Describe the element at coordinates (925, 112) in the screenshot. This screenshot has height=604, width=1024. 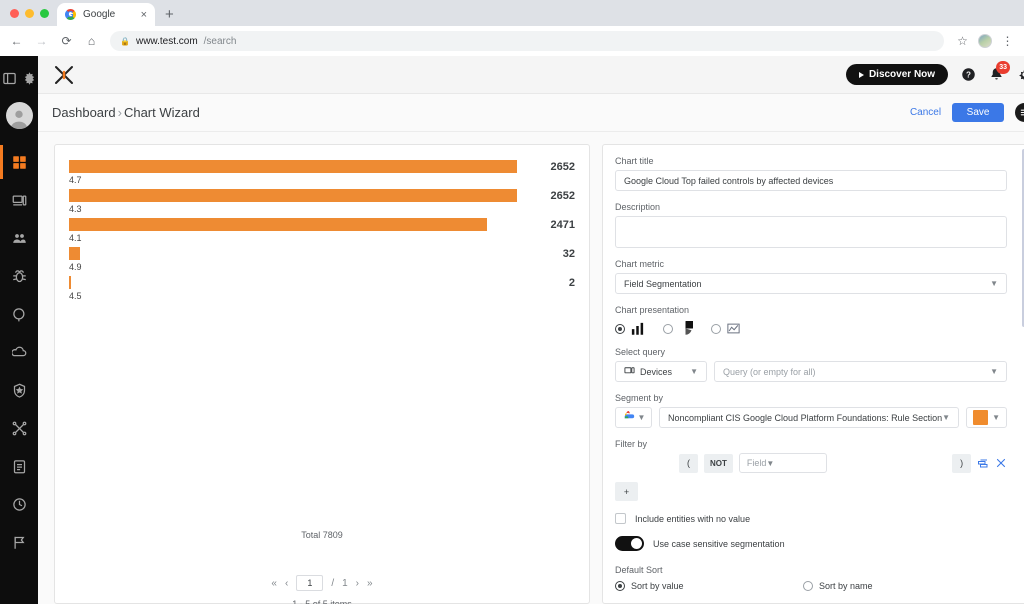
I see `cancel-button: Cancel` at that location.